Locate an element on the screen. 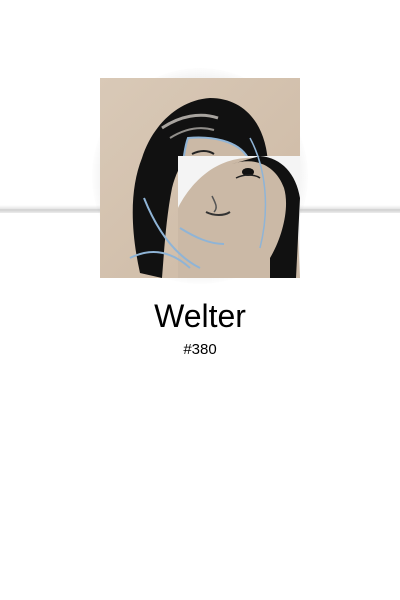 Image resolution: width=400 pixels, height=600 pixels. profile-number: #380 is located at coordinates (200, 349).